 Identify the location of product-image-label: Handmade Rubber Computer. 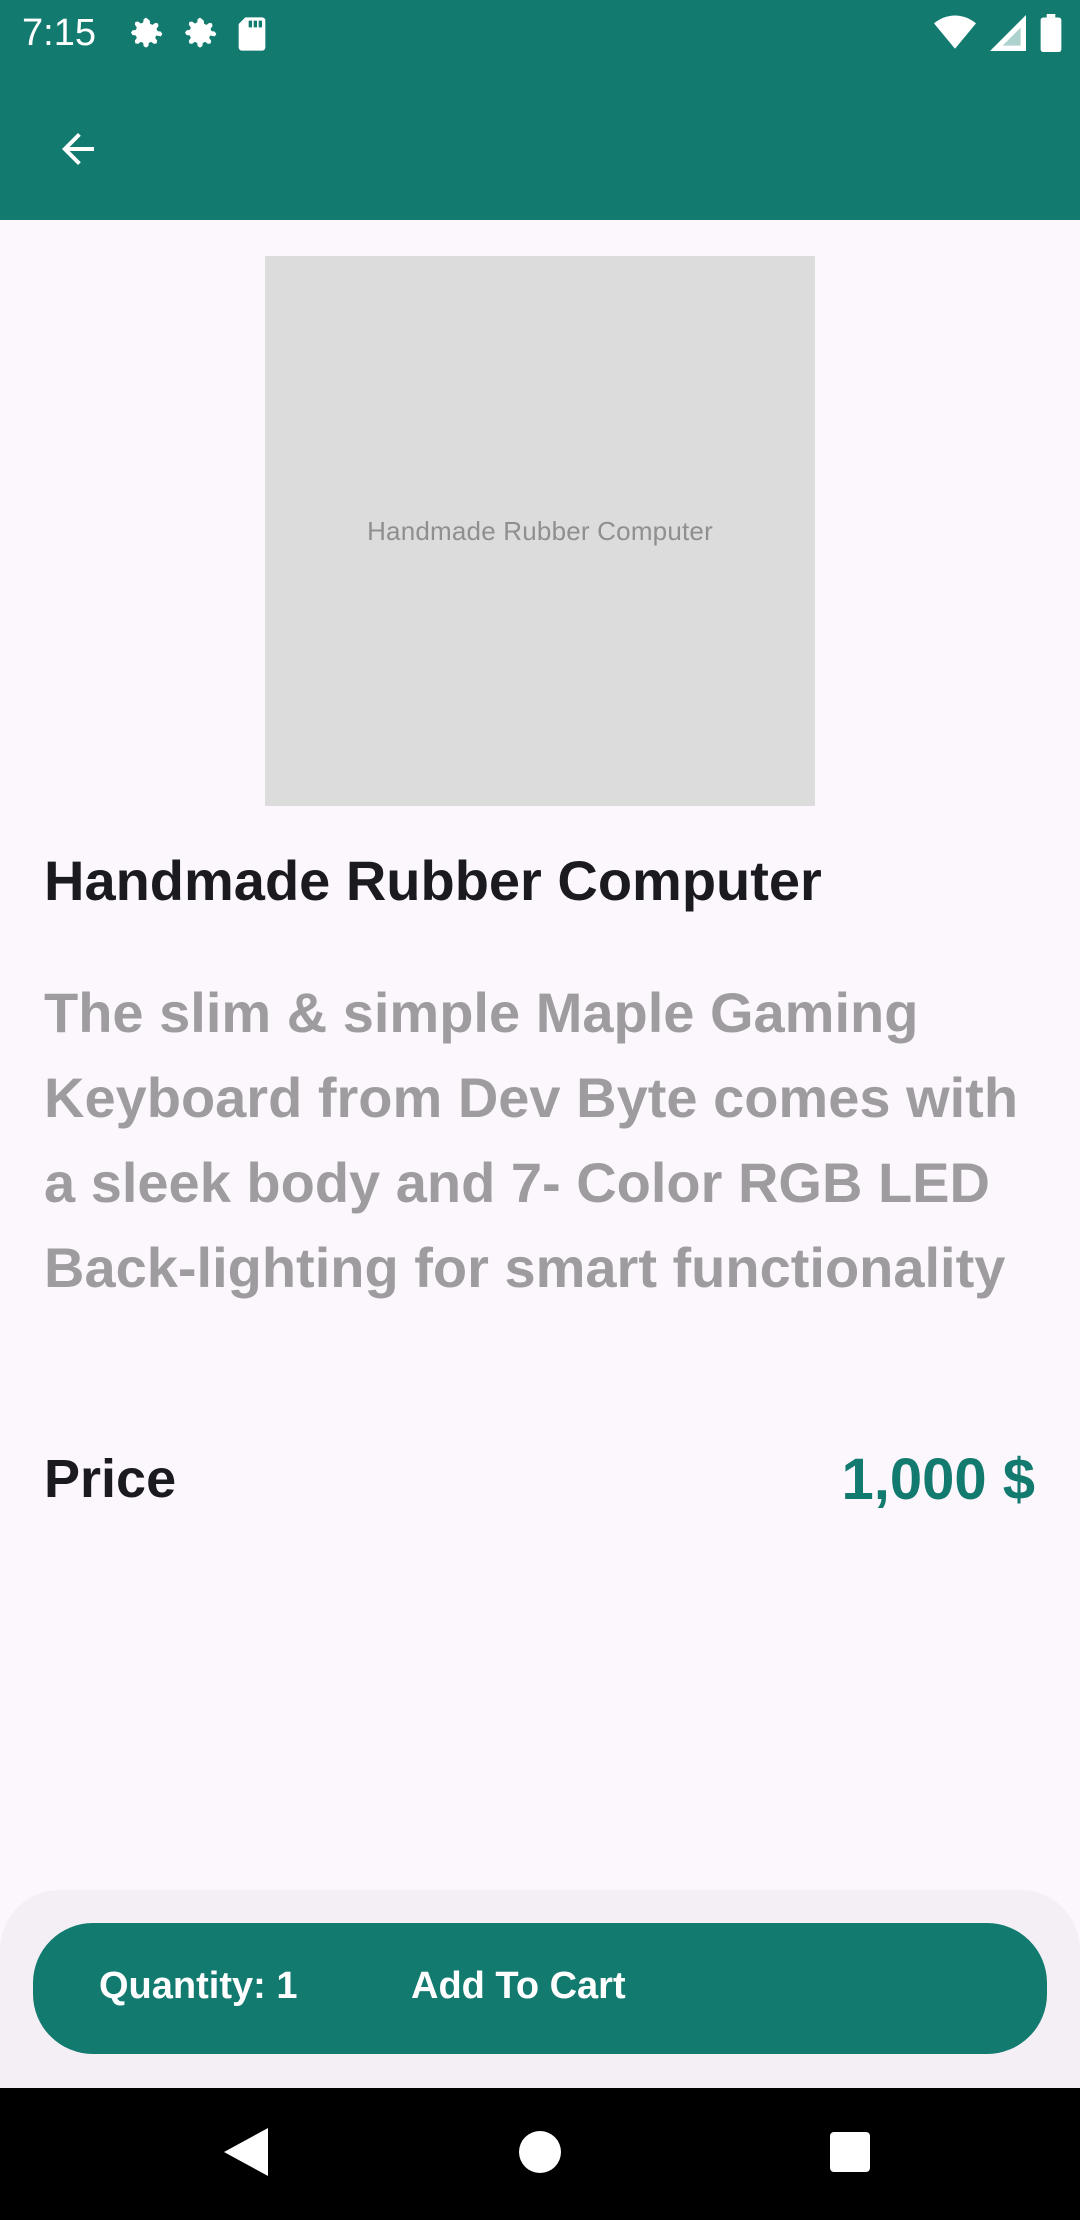
(540, 530).